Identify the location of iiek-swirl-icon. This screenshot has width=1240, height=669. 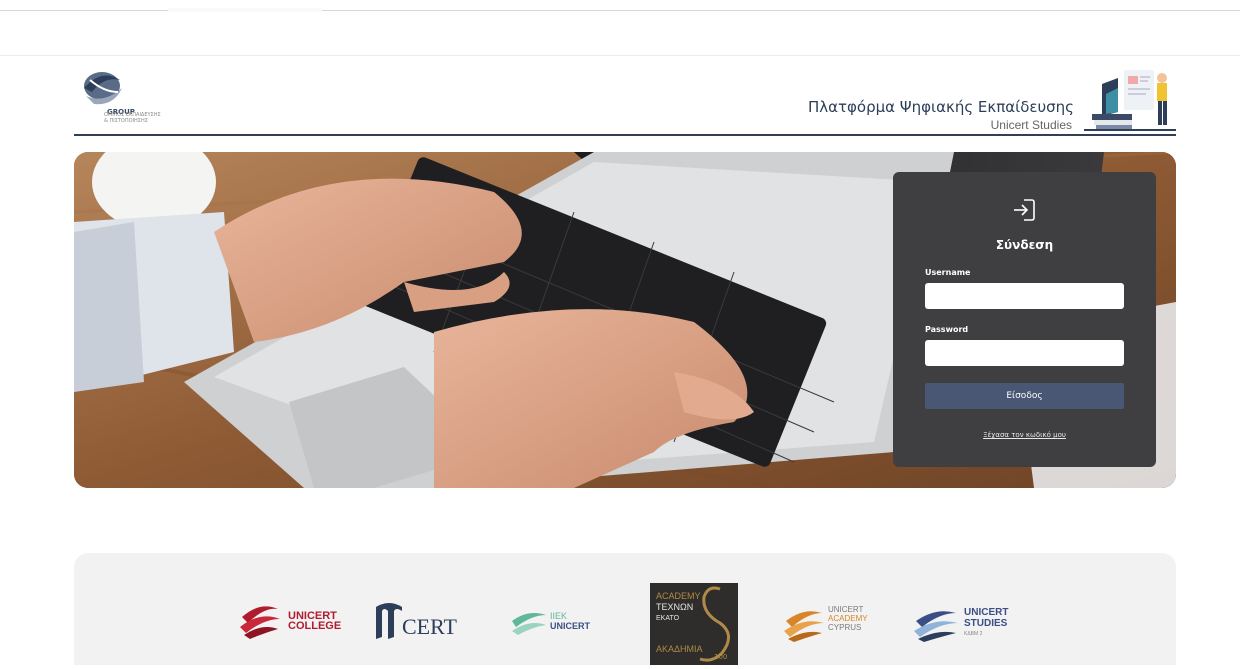
(529, 624).